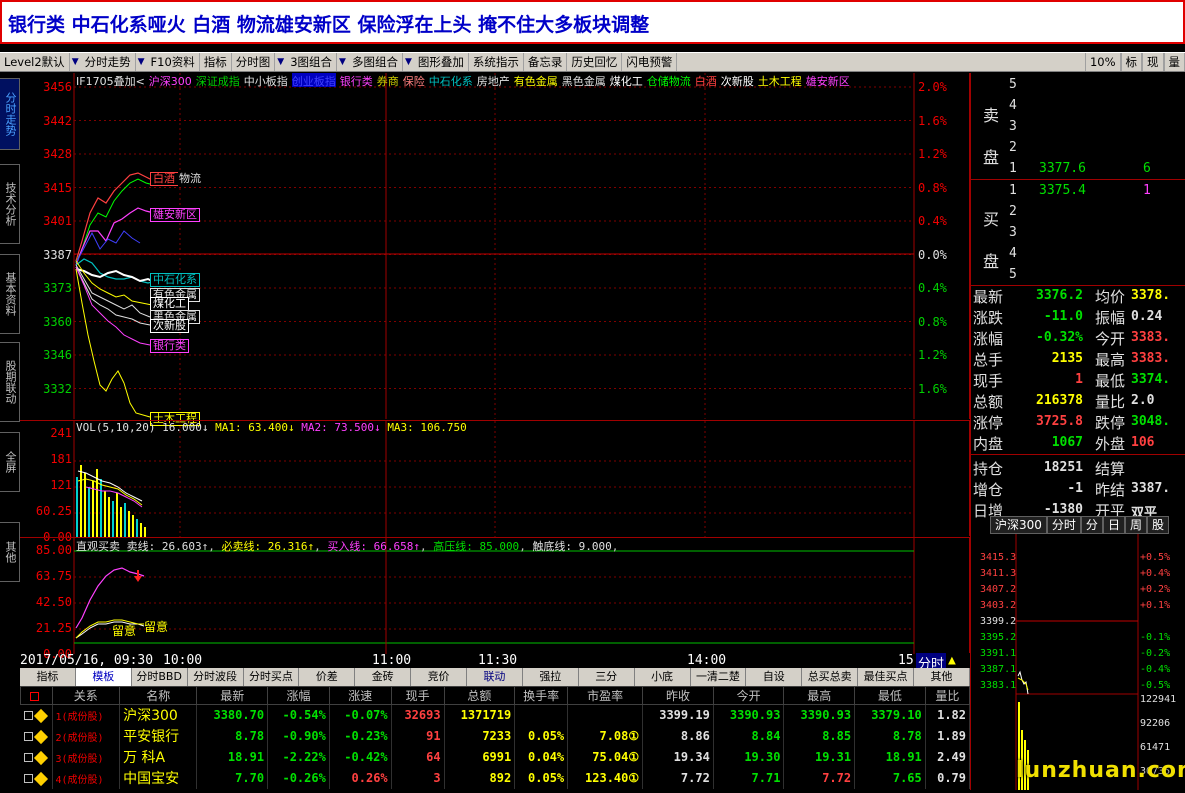 This screenshot has height=793, width=1185. I want to click on toolbar-item-6: 多图组合, so click(375, 62).